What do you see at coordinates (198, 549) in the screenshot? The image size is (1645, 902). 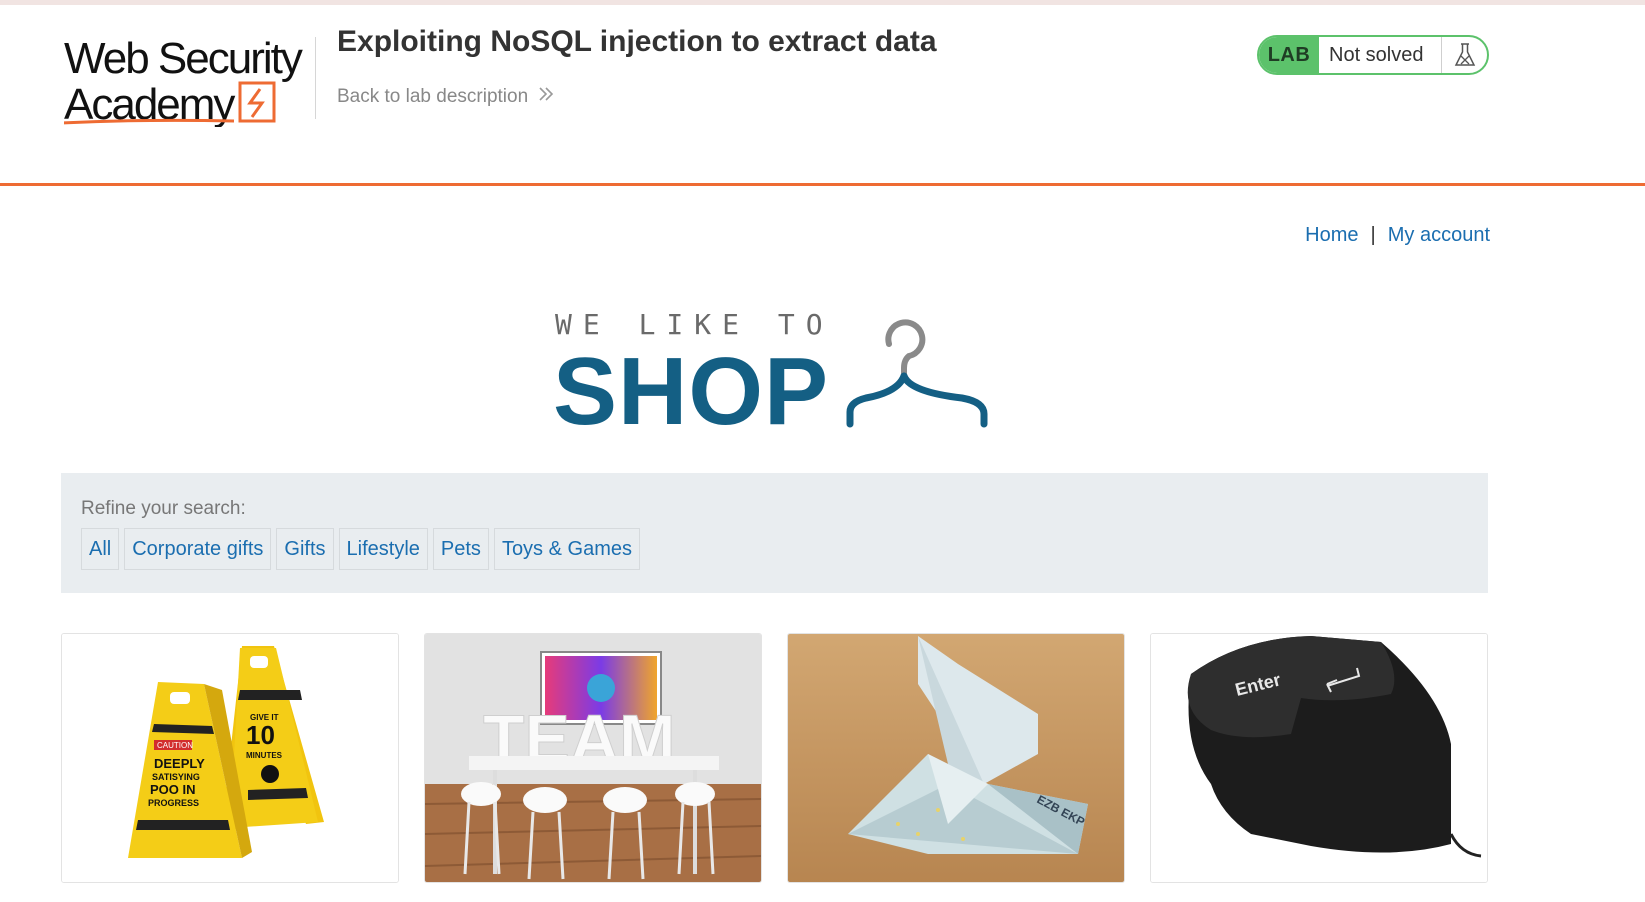 I see `filter-corporate-gifts: Corporate gifts` at bounding box center [198, 549].